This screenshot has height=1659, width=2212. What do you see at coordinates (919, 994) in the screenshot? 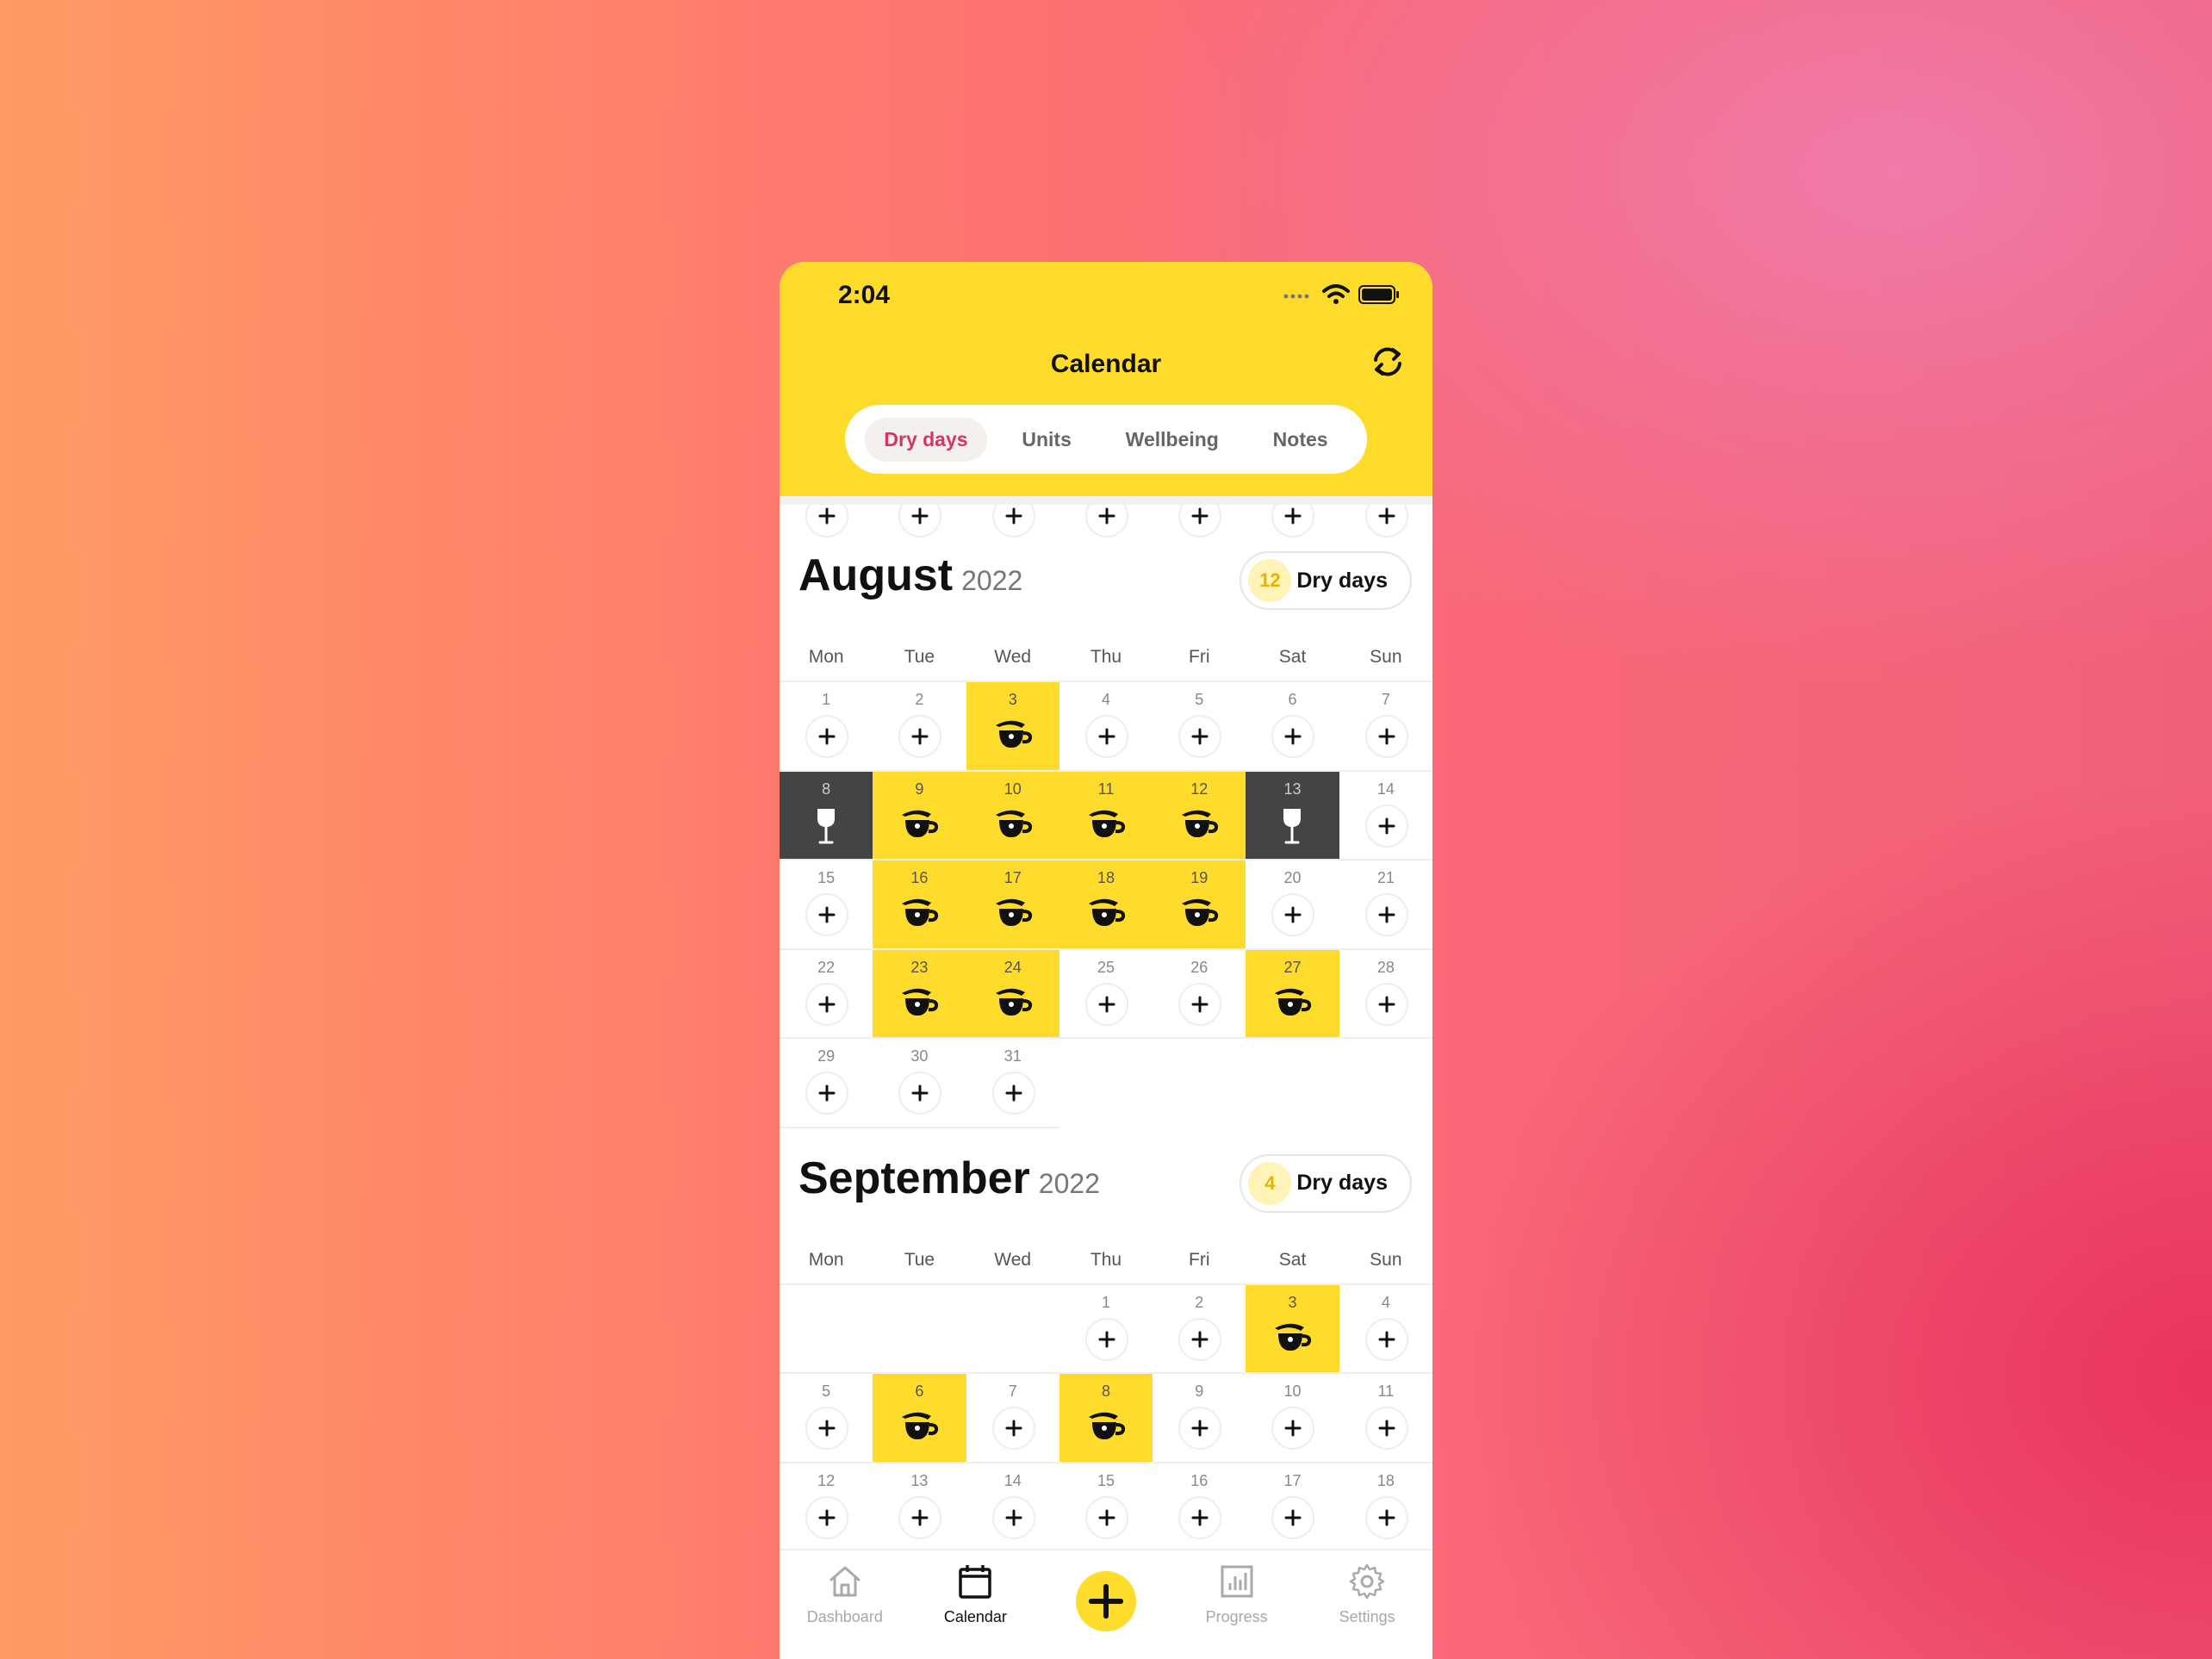
I see `day-cell: 23` at bounding box center [919, 994].